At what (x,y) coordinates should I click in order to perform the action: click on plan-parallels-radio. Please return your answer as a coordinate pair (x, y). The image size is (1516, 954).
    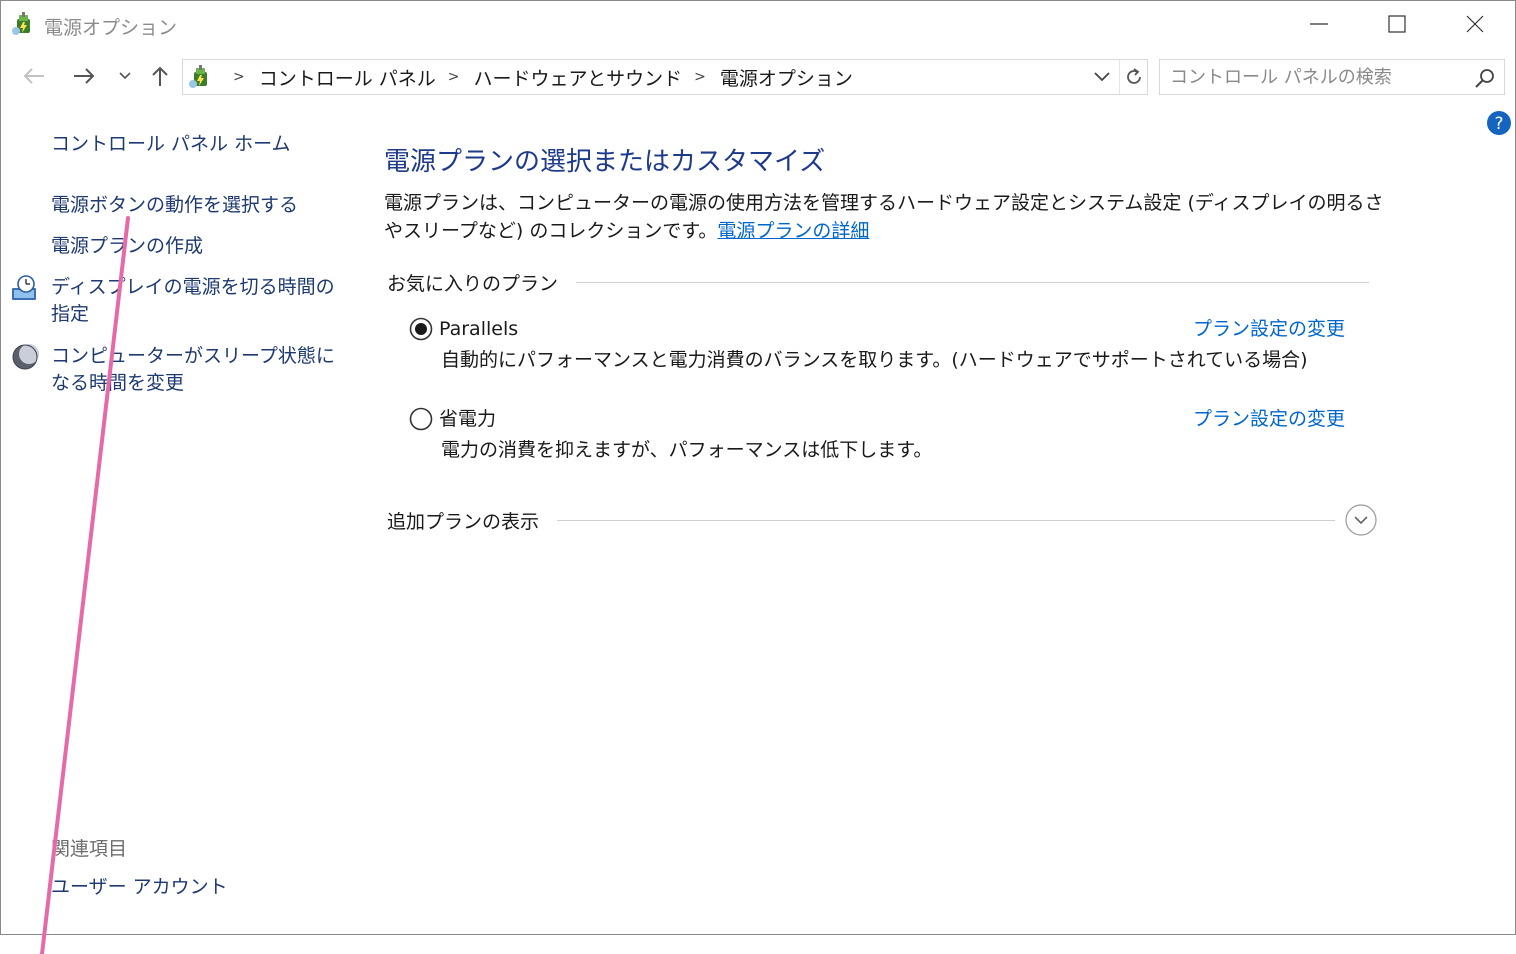
    Looking at the image, I should click on (421, 329).